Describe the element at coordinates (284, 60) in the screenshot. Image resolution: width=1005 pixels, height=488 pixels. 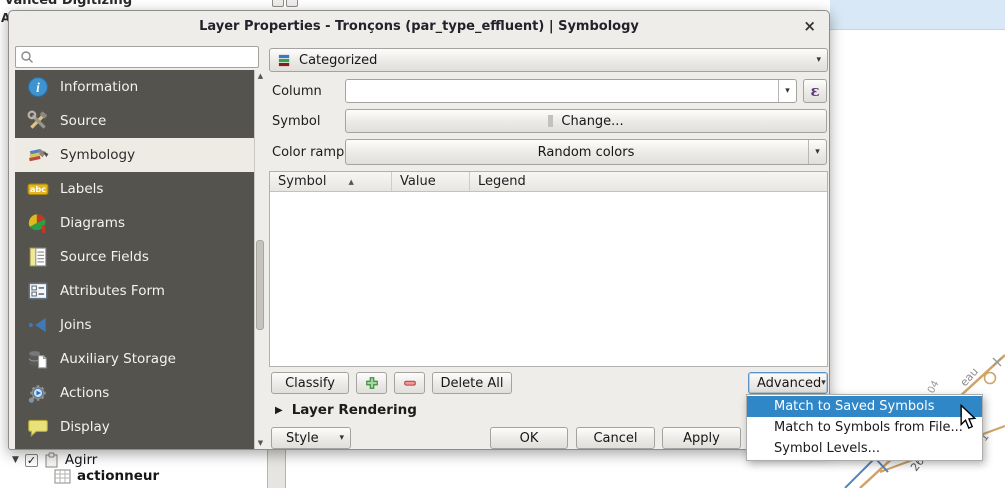
I see `categorized-icon` at that location.